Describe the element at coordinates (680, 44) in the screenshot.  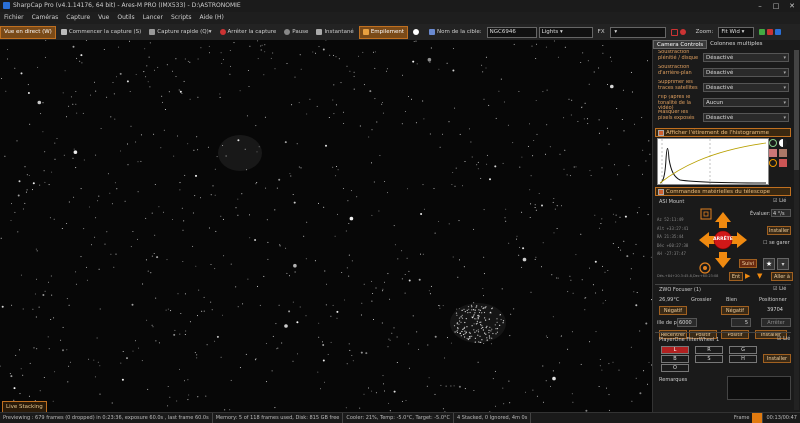
I see `tab-camera-controls: Camera Controls` at that location.